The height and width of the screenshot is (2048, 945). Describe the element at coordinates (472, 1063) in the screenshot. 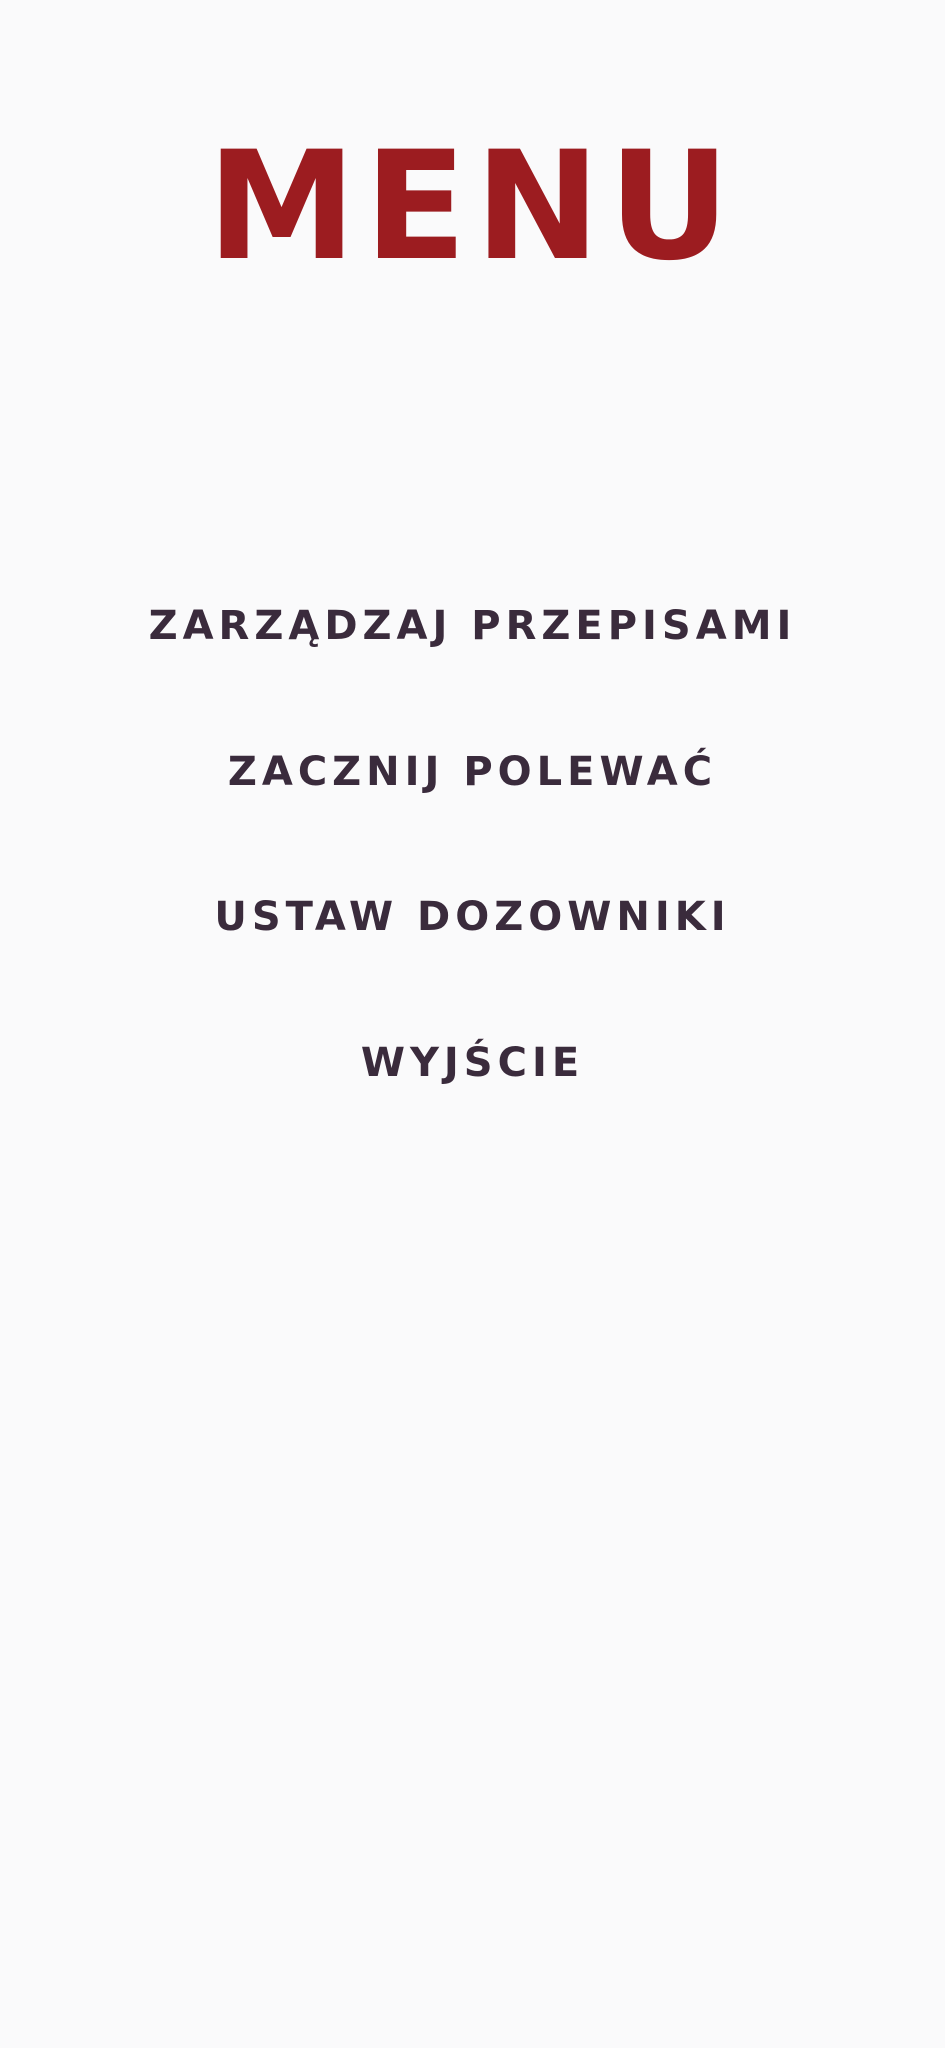

I see `exit-button: WYJŚCIE` at that location.